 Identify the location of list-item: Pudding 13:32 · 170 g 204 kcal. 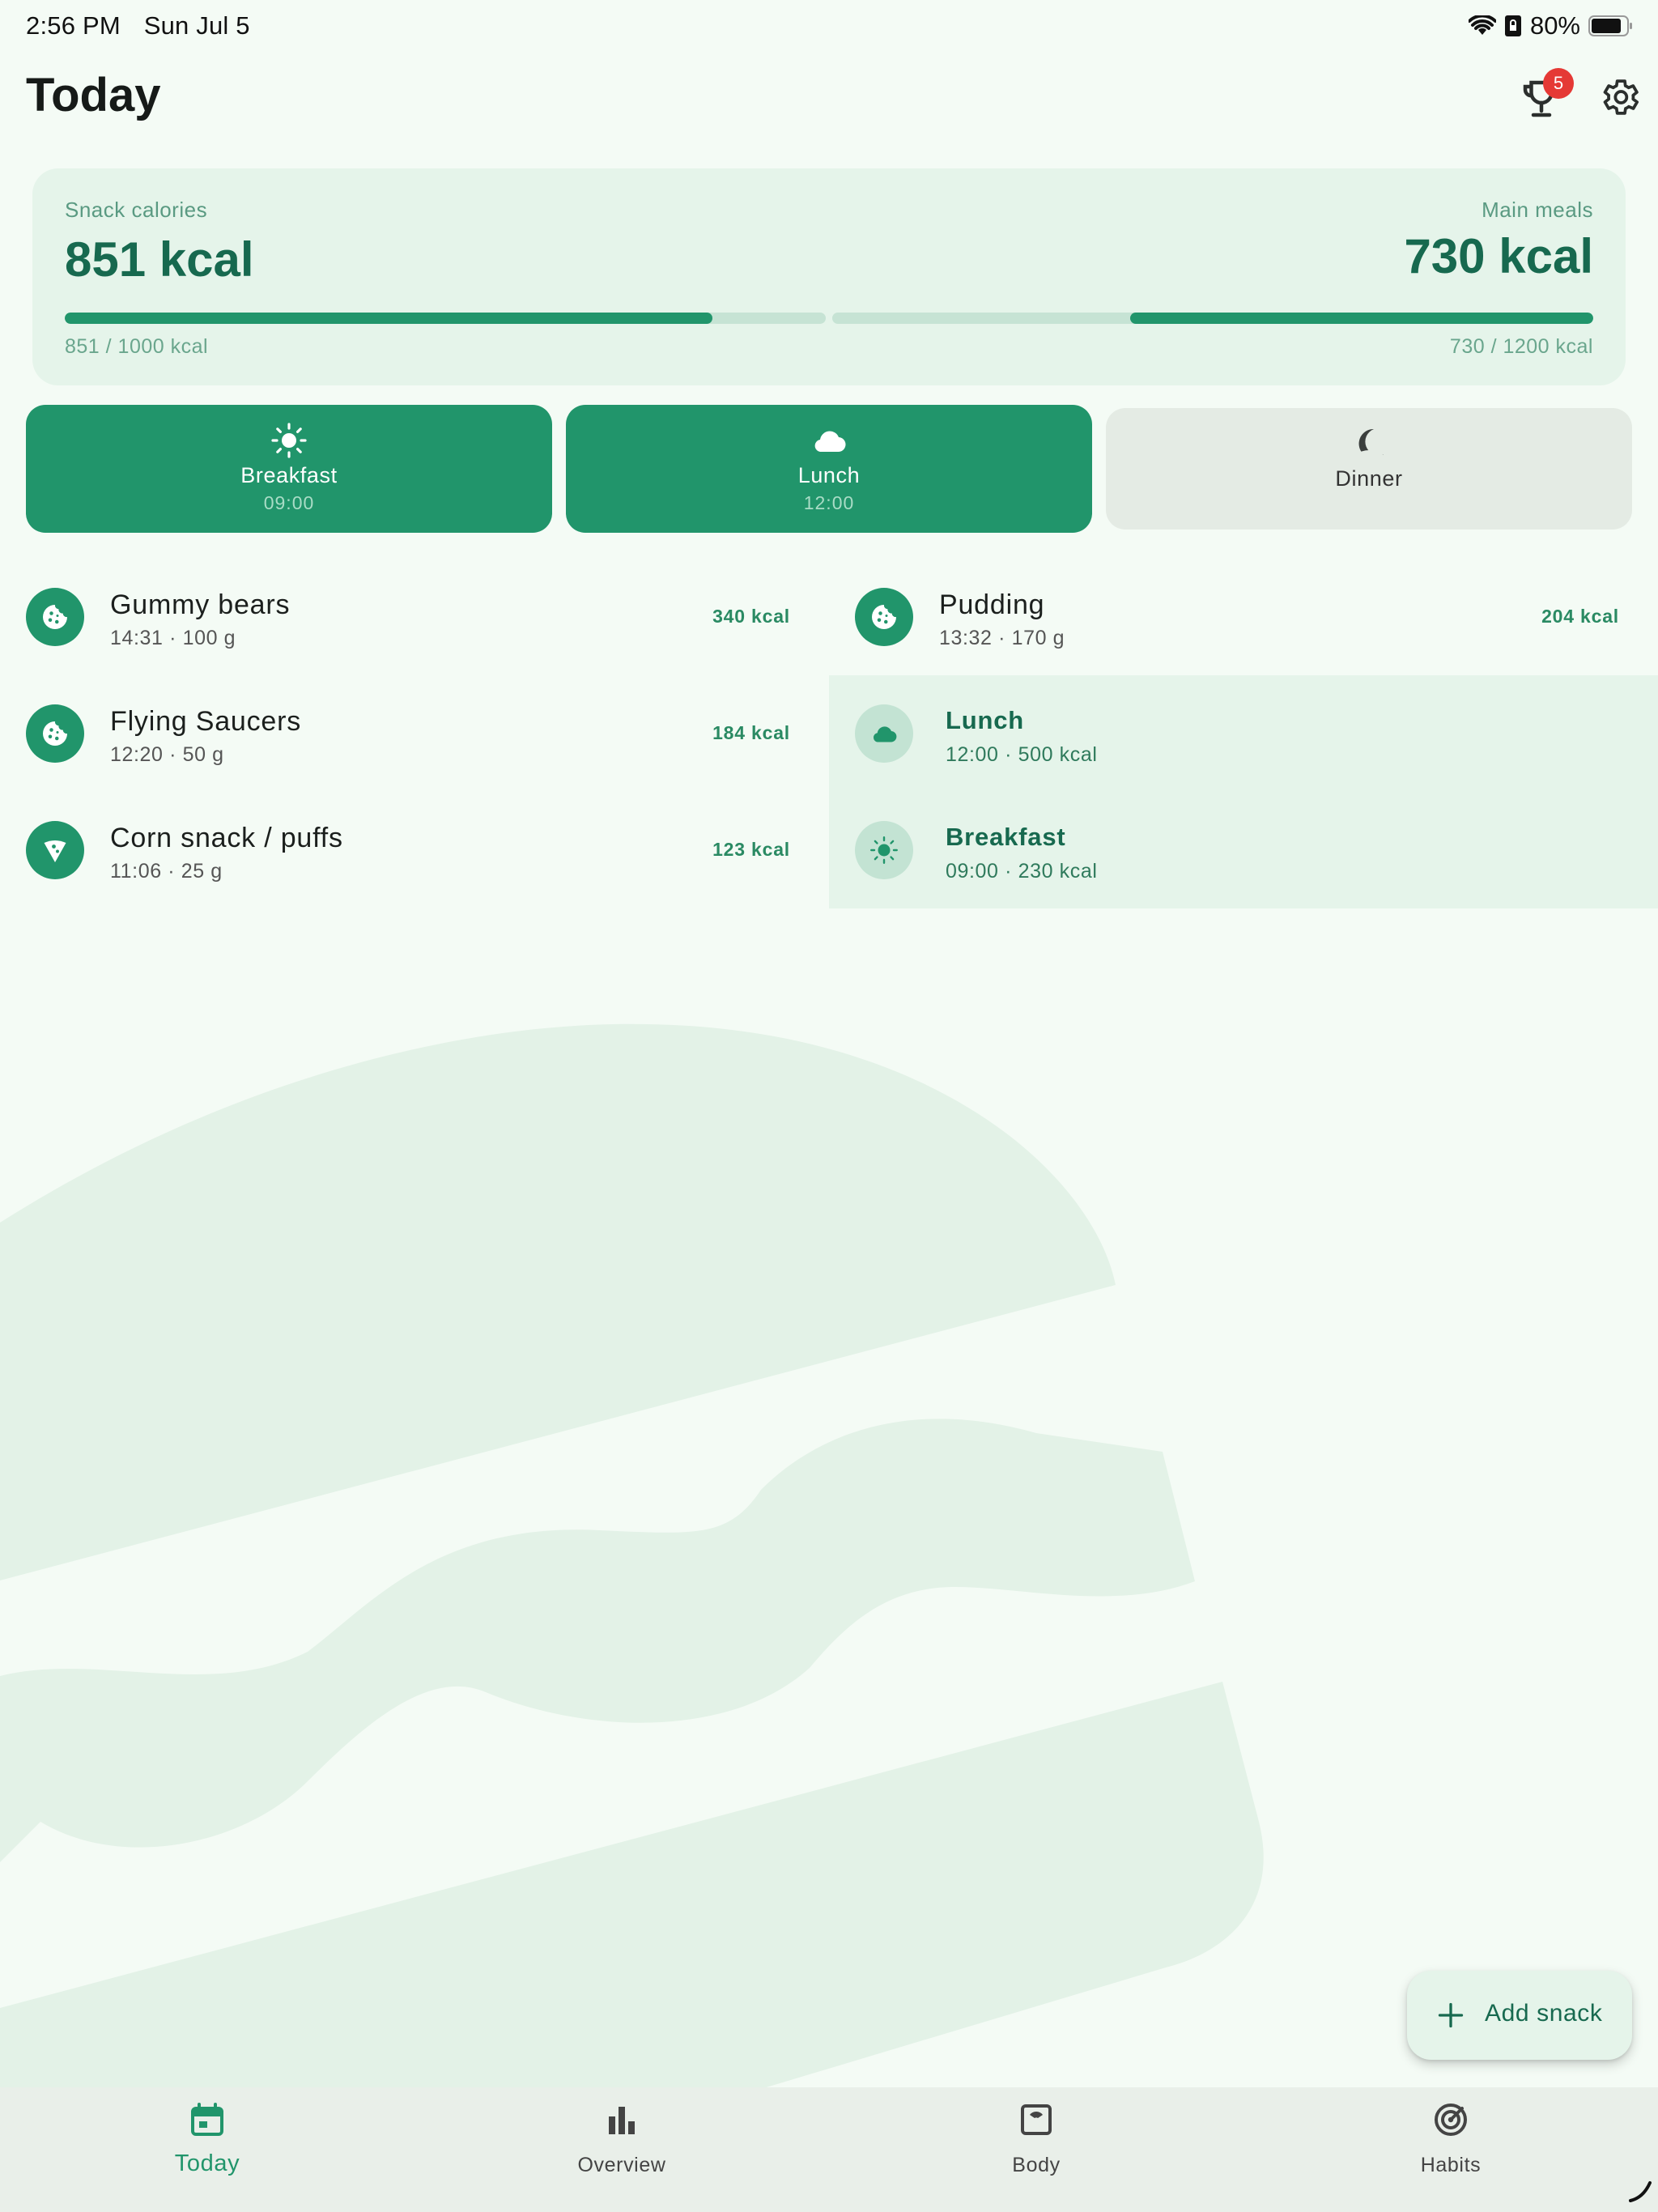
(1237, 617).